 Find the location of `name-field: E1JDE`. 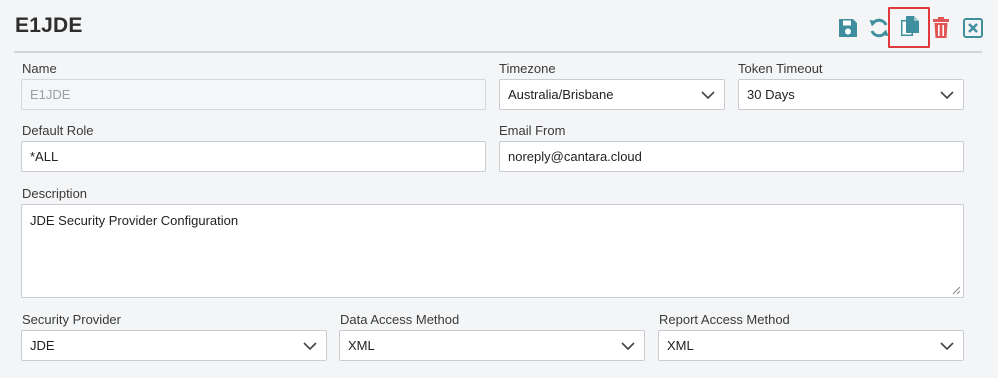

name-field: E1JDE is located at coordinates (253, 94).